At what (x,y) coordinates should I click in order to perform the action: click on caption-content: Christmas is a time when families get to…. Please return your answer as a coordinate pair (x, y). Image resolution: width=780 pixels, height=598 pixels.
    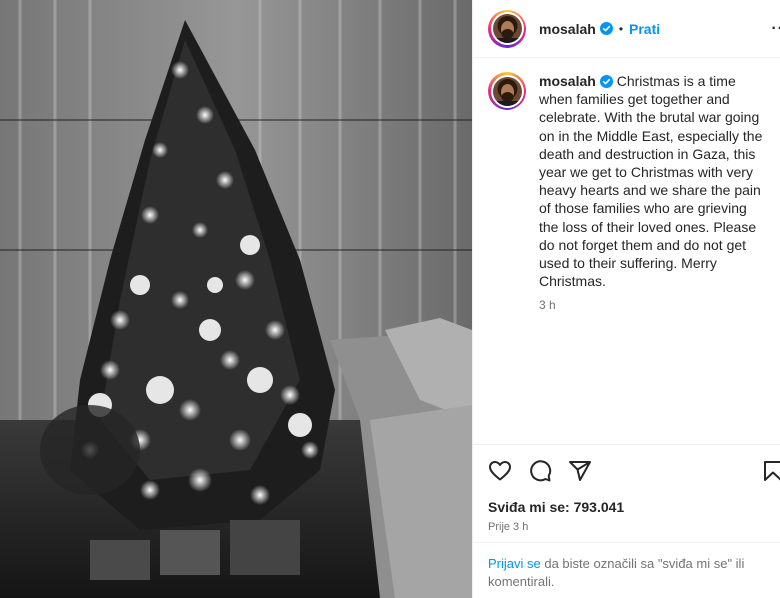
    Looking at the image, I should click on (651, 181).